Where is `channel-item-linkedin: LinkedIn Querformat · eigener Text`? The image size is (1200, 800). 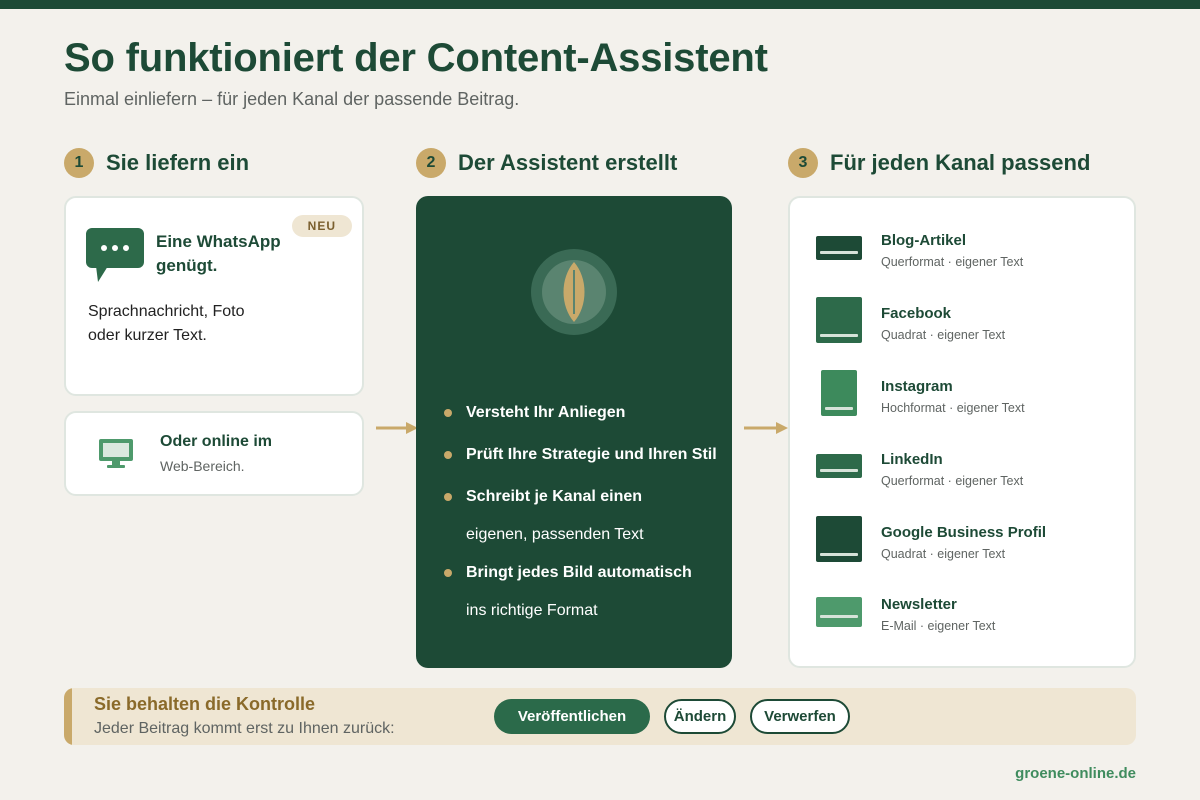
channel-item-linkedin: LinkedIn Querformat · eigener Text is located at coordinates (964, 477).